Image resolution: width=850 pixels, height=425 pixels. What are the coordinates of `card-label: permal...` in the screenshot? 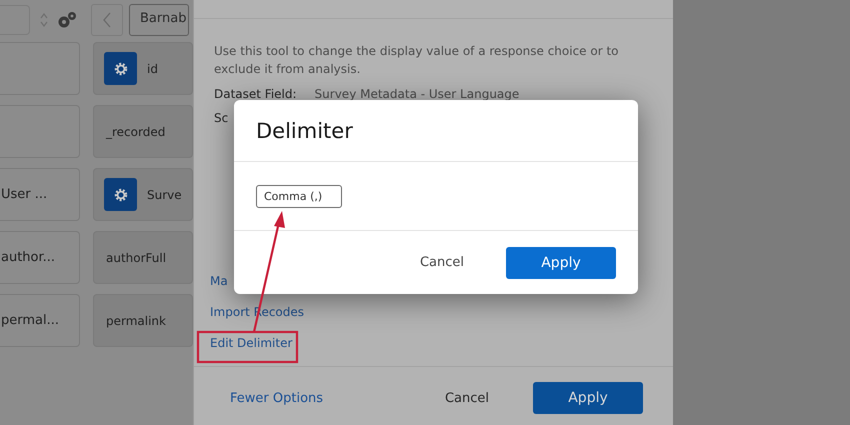 It's located at (30, 320).